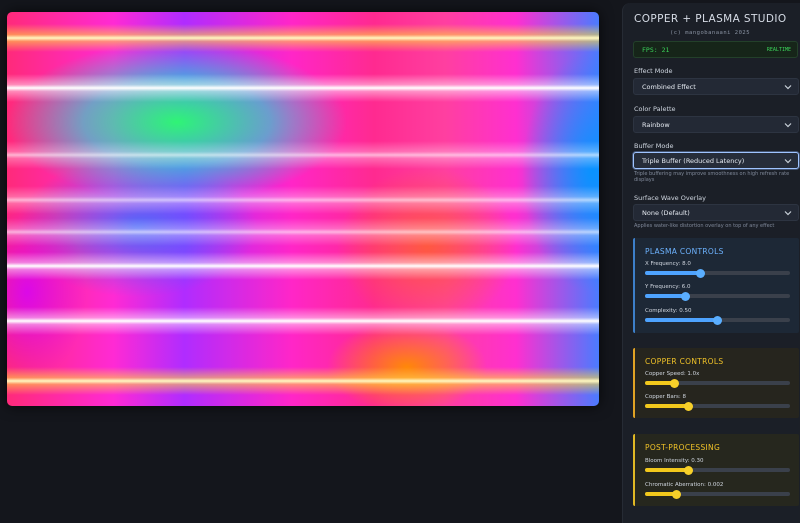 The width and height of the screenshot is (800, 523). I want to click on plasma-controls-title: PLASMA CONTROLS, so click(684, 251).